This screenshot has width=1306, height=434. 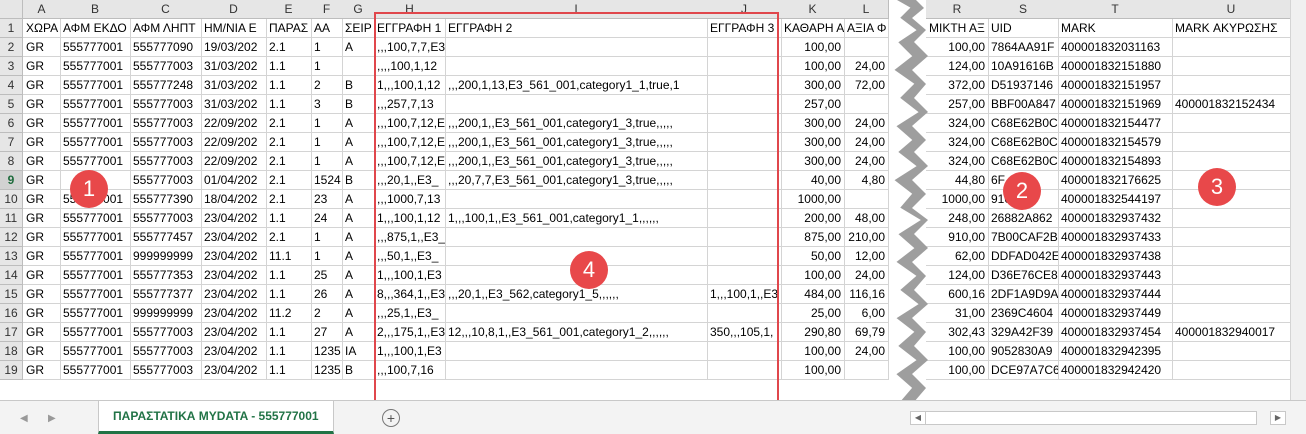 I want to click on table-cell: 400001832942395, so click(x=1115, y=351).